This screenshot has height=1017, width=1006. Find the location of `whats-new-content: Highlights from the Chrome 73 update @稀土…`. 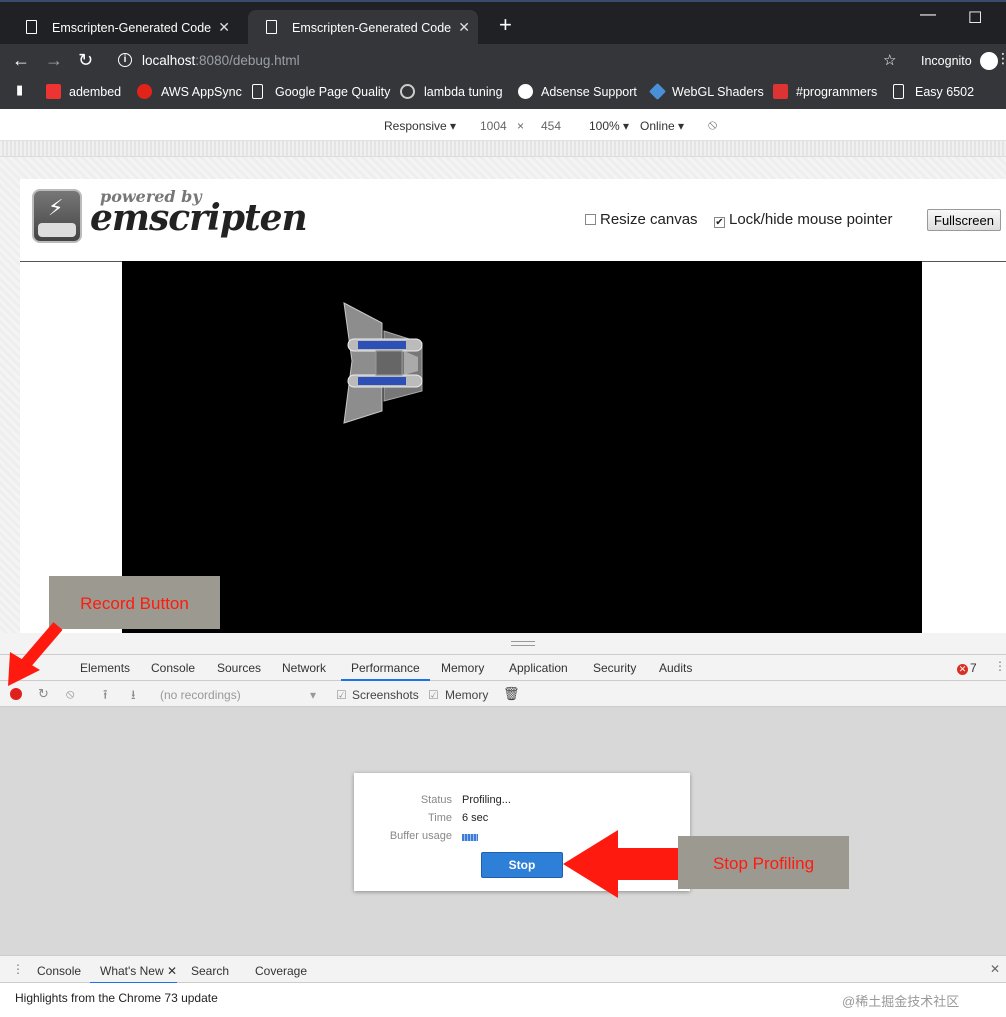

whats-new-content: Highlights from the Chrome 73 update @稀土… is located at coordinates (503, 1000).